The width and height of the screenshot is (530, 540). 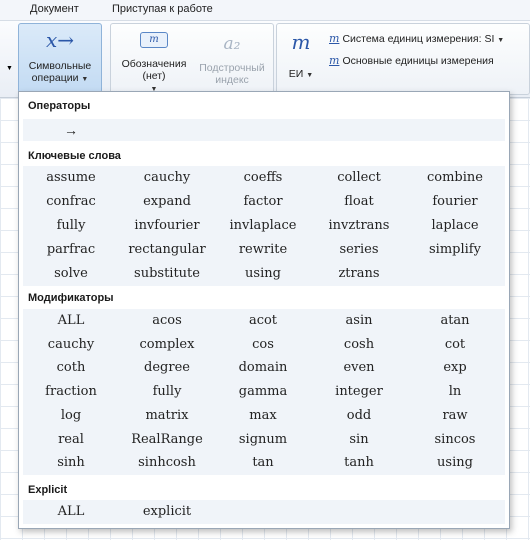 What do you see at coordinates (71, 392) in the screenshot?
I see `modifier-item: fraction` at bounding box center [71, 392].